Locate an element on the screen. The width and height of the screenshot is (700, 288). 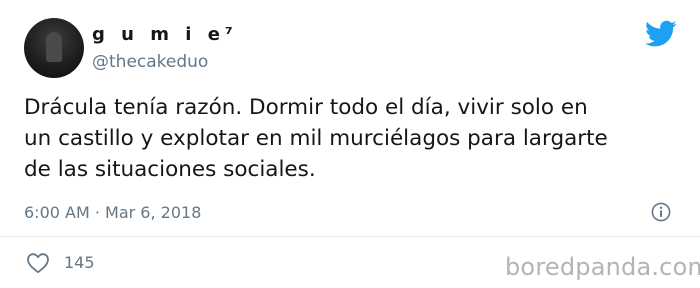
author-handle: @thecakeduo is located at coordinates (150, 62).